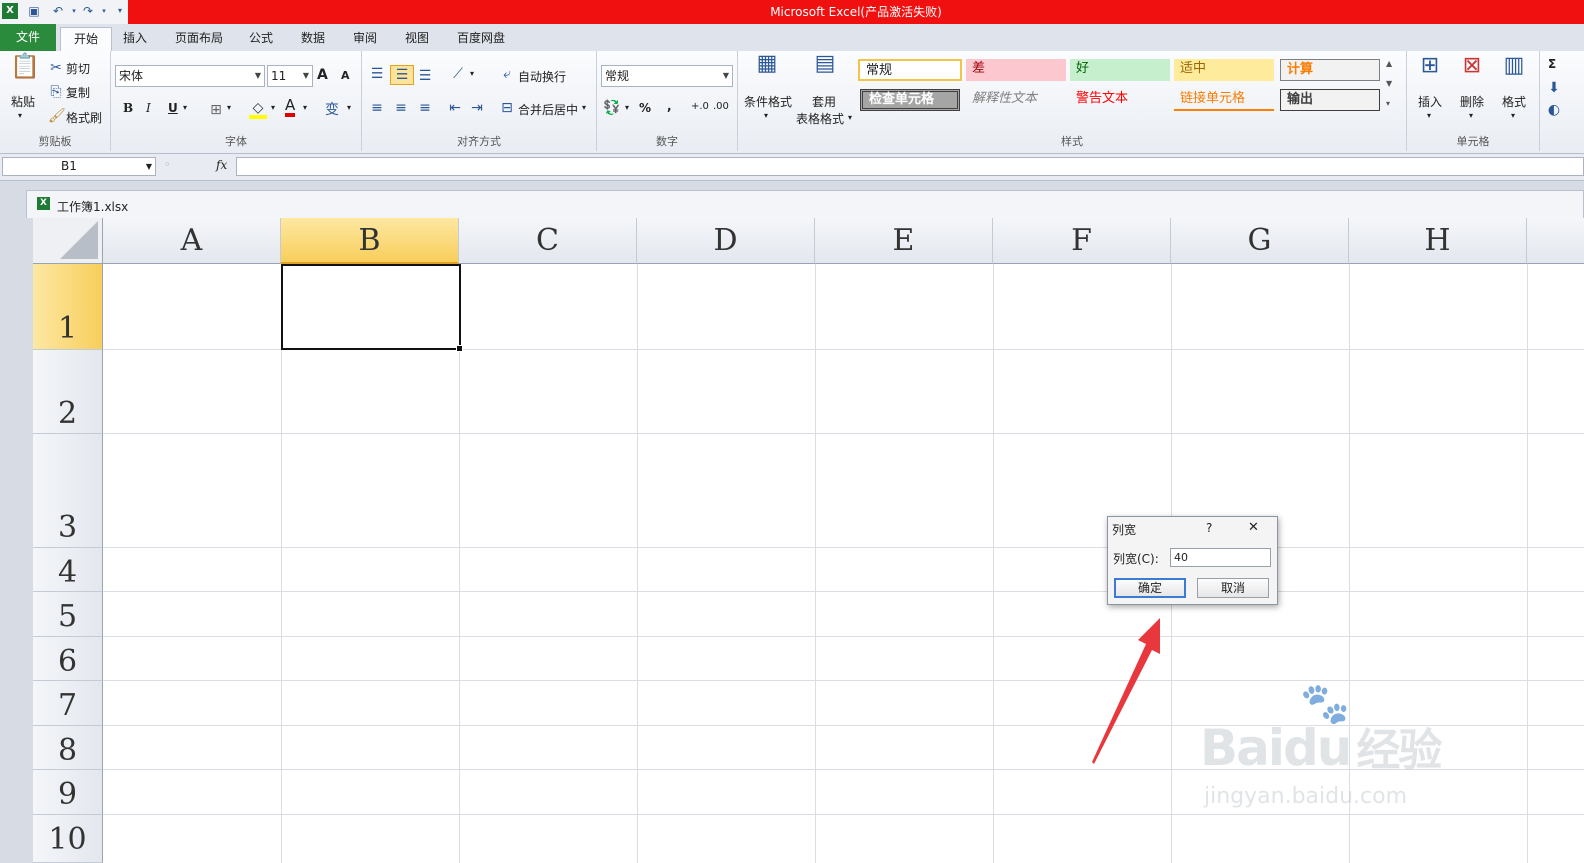 This screenshot has width=1584, height=863. I want to click on redo-icon: ↷, so click(88, 11).